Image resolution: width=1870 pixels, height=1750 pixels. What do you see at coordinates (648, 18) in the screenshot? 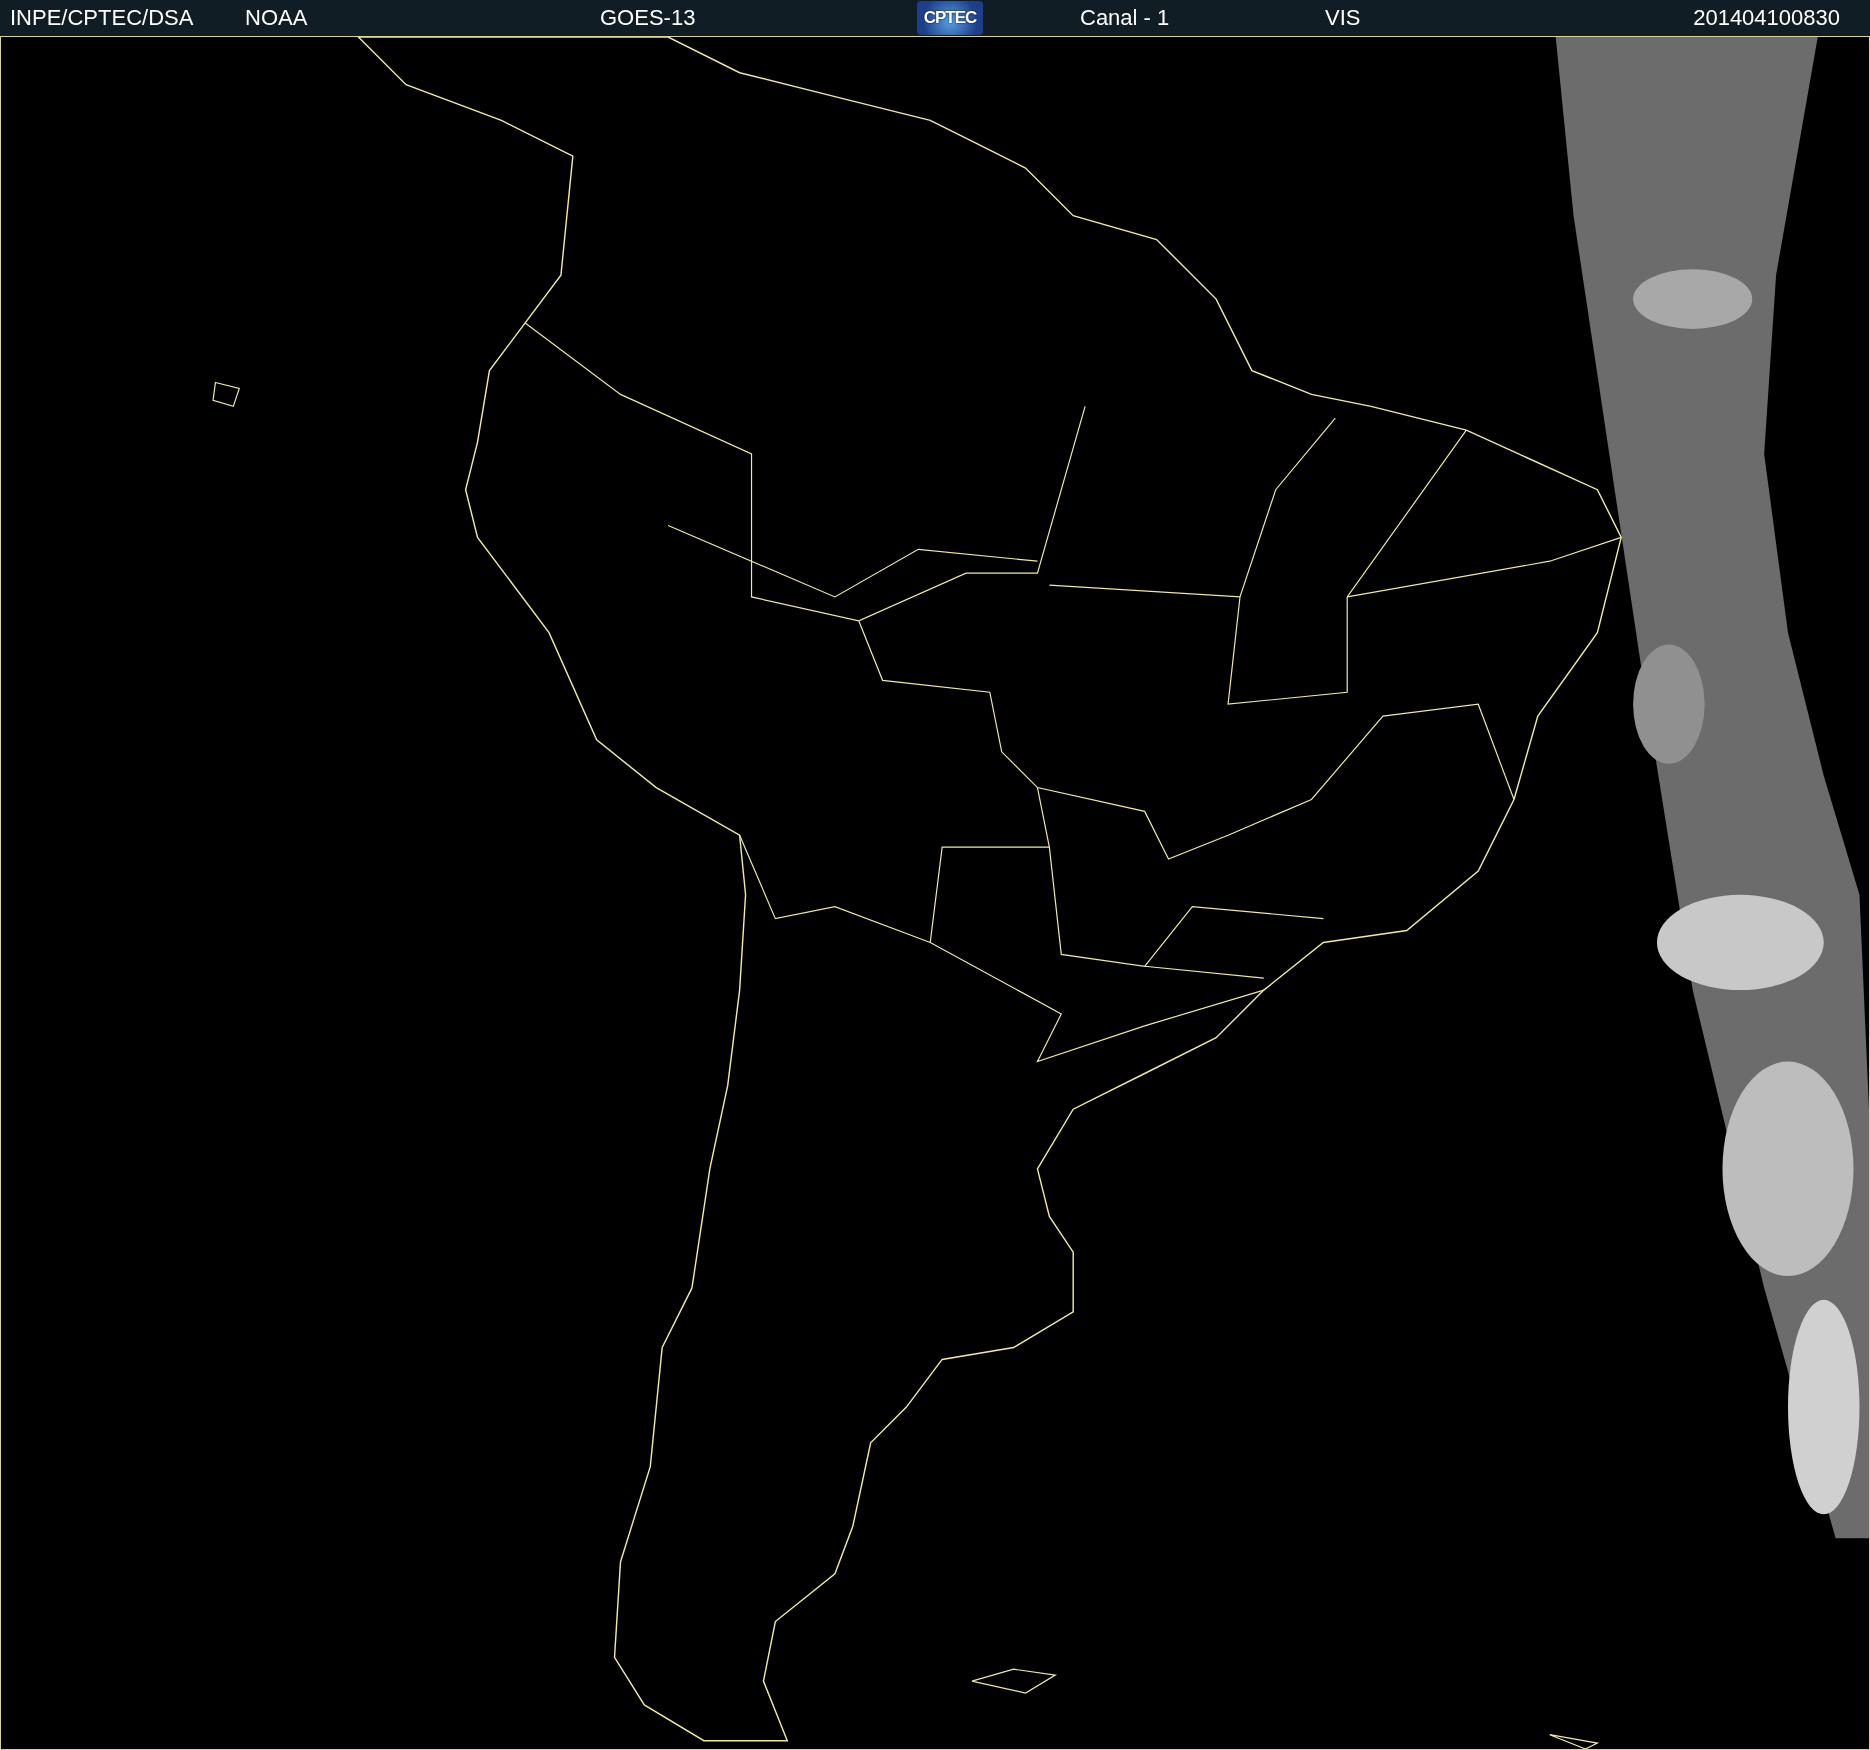
I see `satellite-label: GOES-13` at bounding box center [648, 18].